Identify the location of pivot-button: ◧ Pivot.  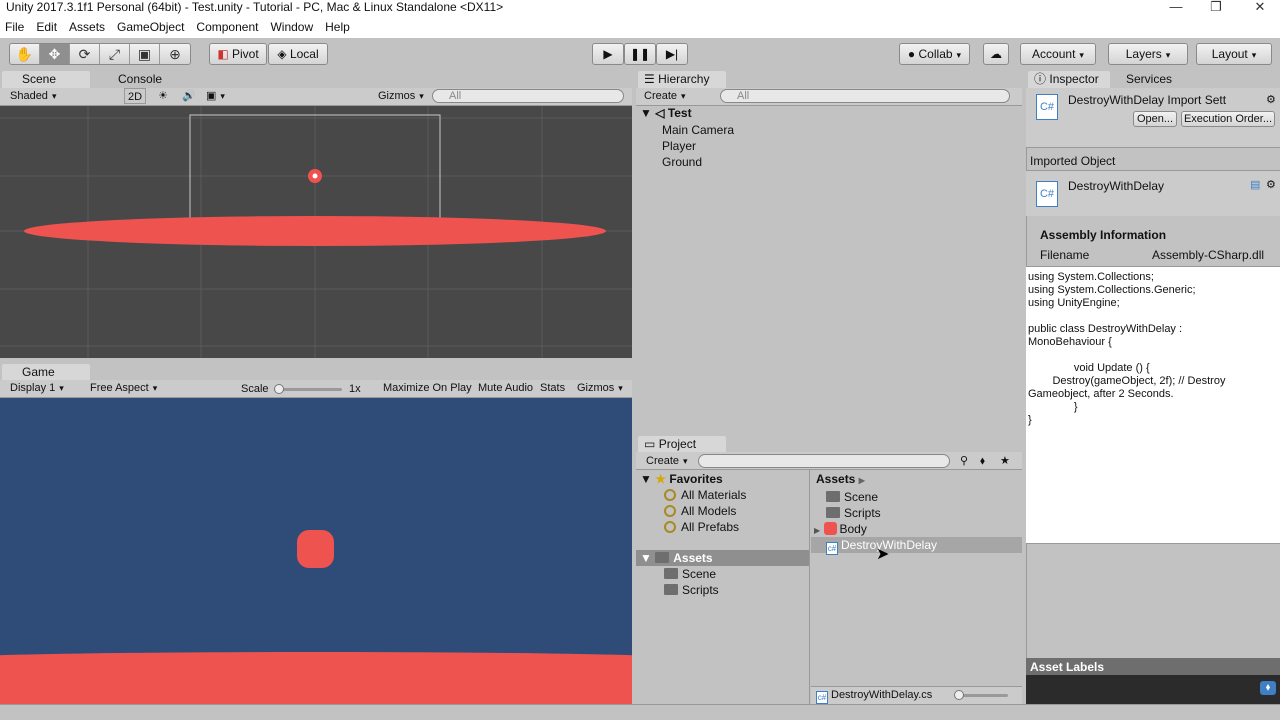
(238, 54).